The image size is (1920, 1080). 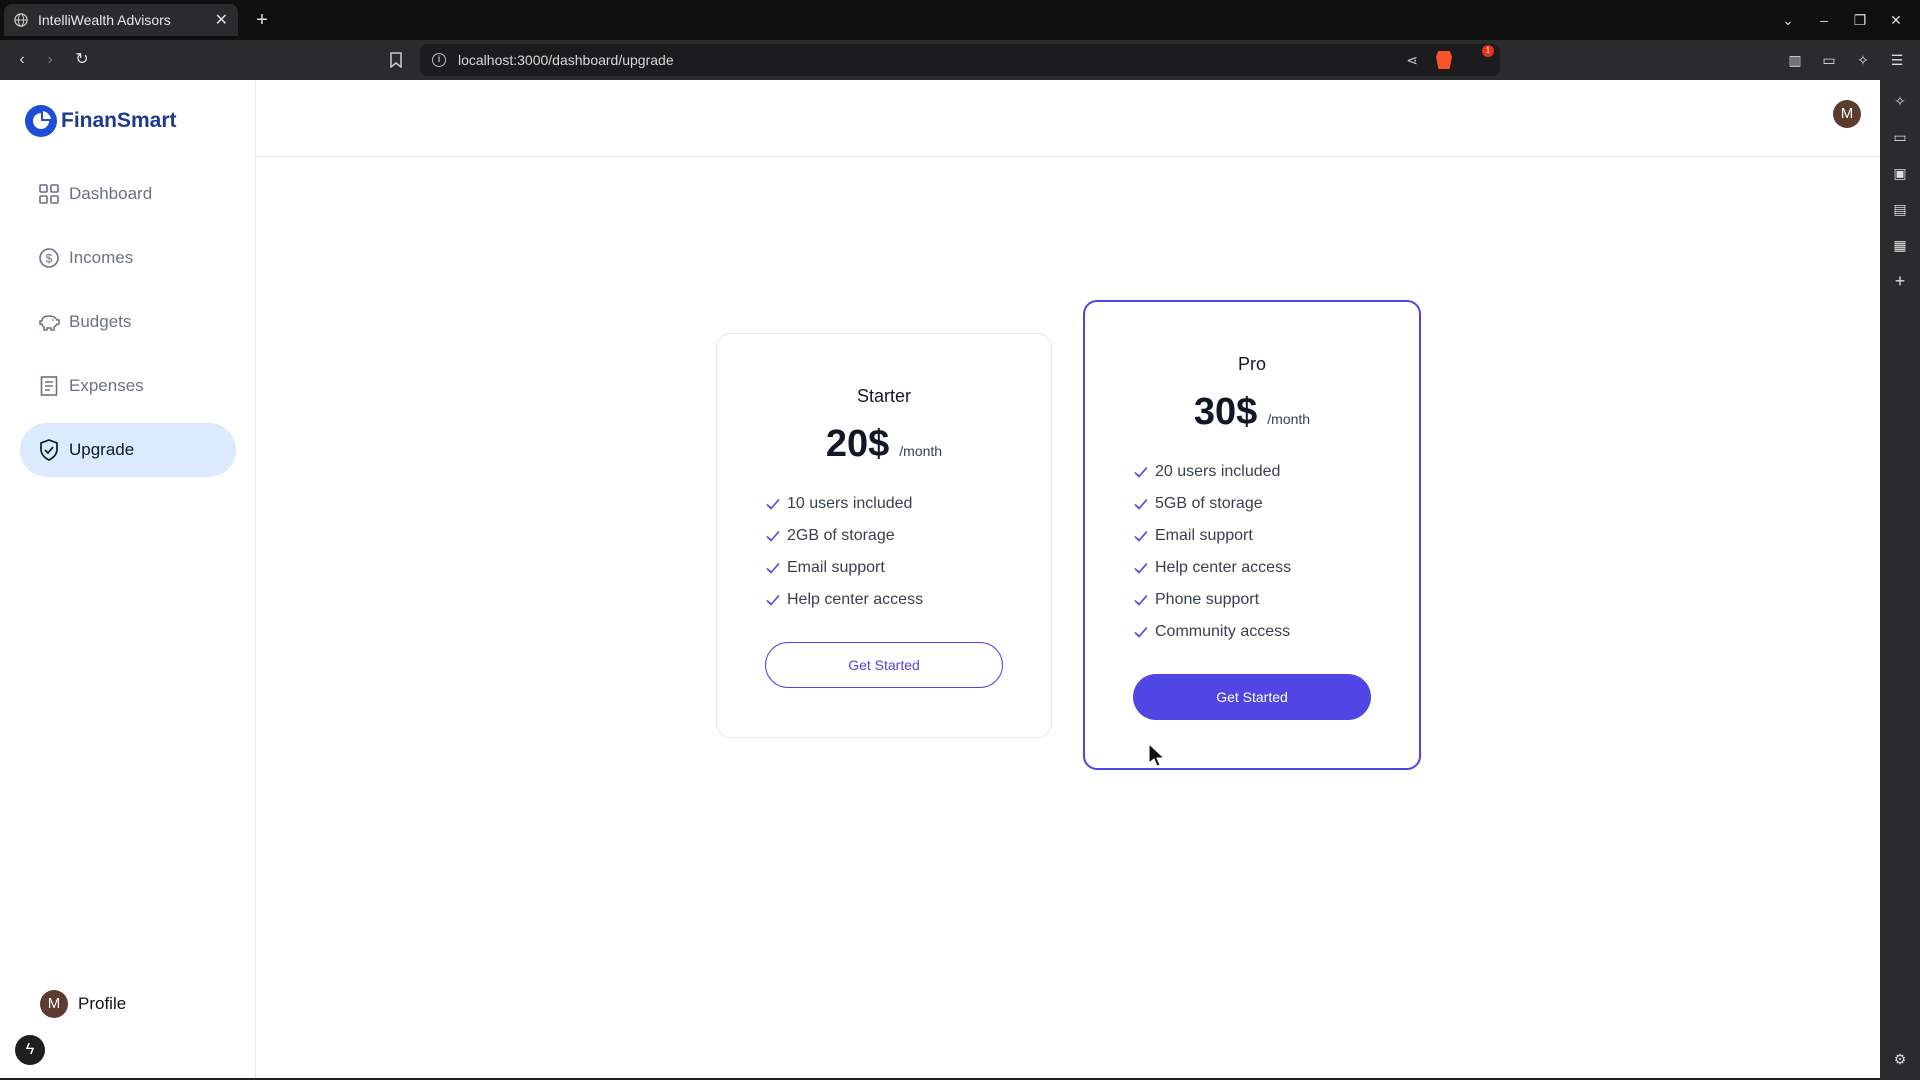 What do you see at coordinates (1850, 20) in the screenshot?
I see `window-controls: ⌄ – ❐ ✕` at bounding box center [1850, 20].